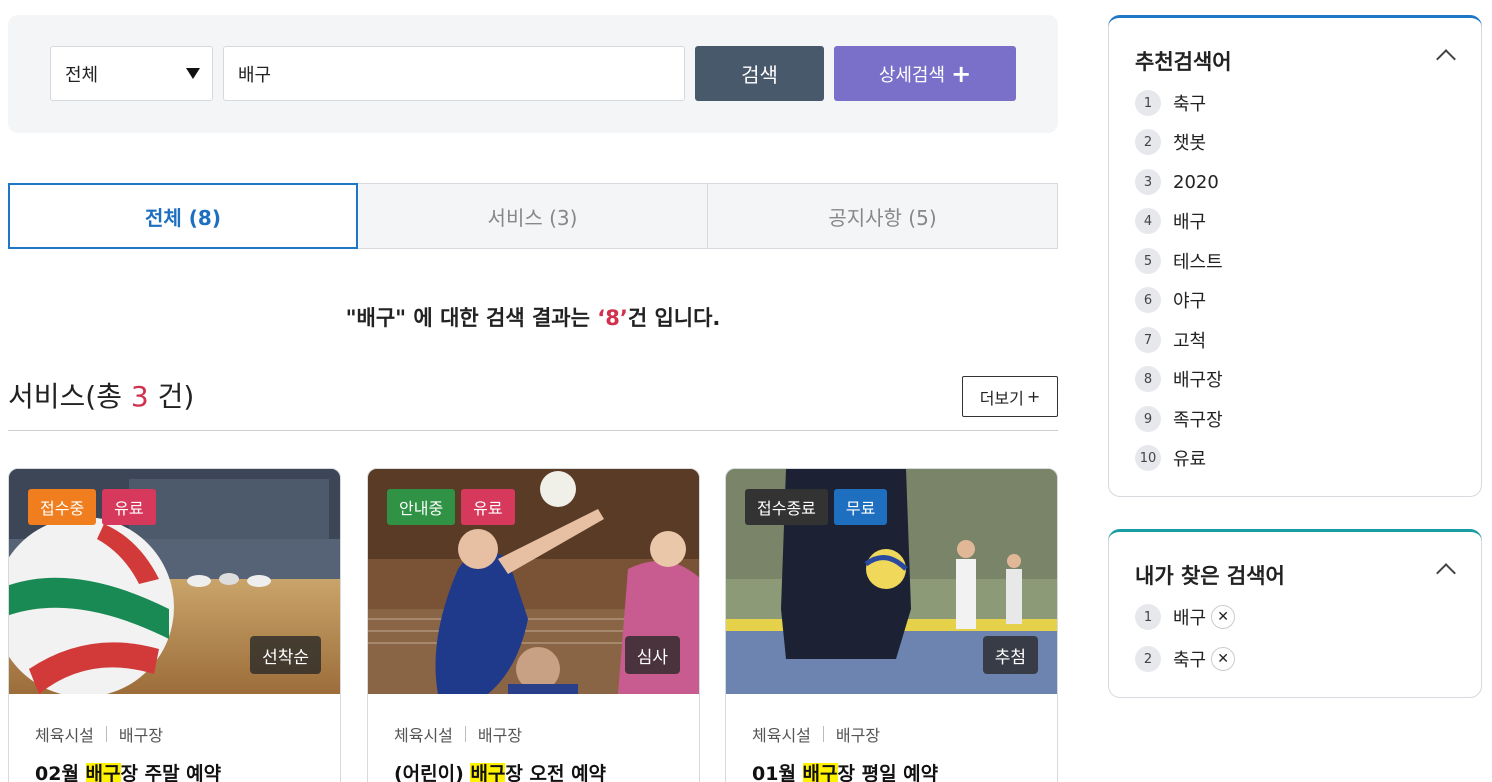 This screenshot has width=1492, height=782. I want to click on recent-search-item: 2 축구 ✕, so click(1185, 659).